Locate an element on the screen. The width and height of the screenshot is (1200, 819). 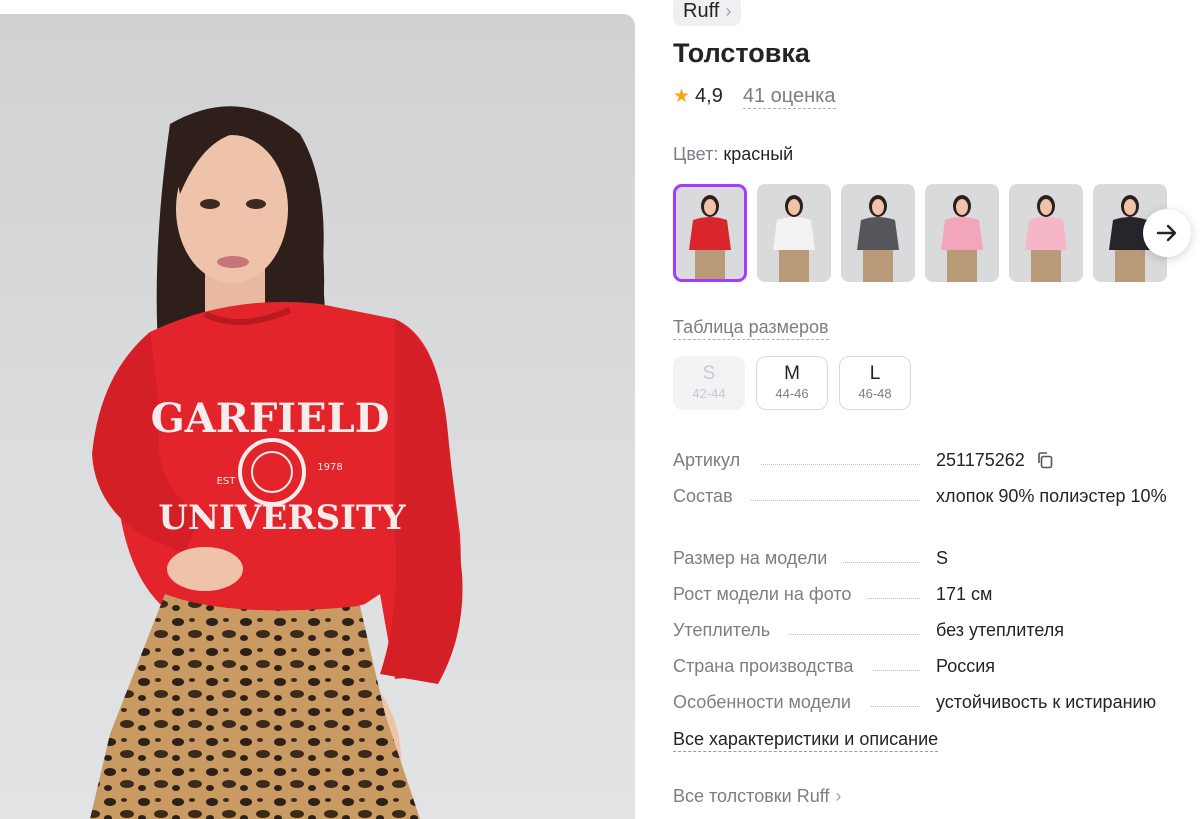
color-value: красный is located at coordinates (758, 154).